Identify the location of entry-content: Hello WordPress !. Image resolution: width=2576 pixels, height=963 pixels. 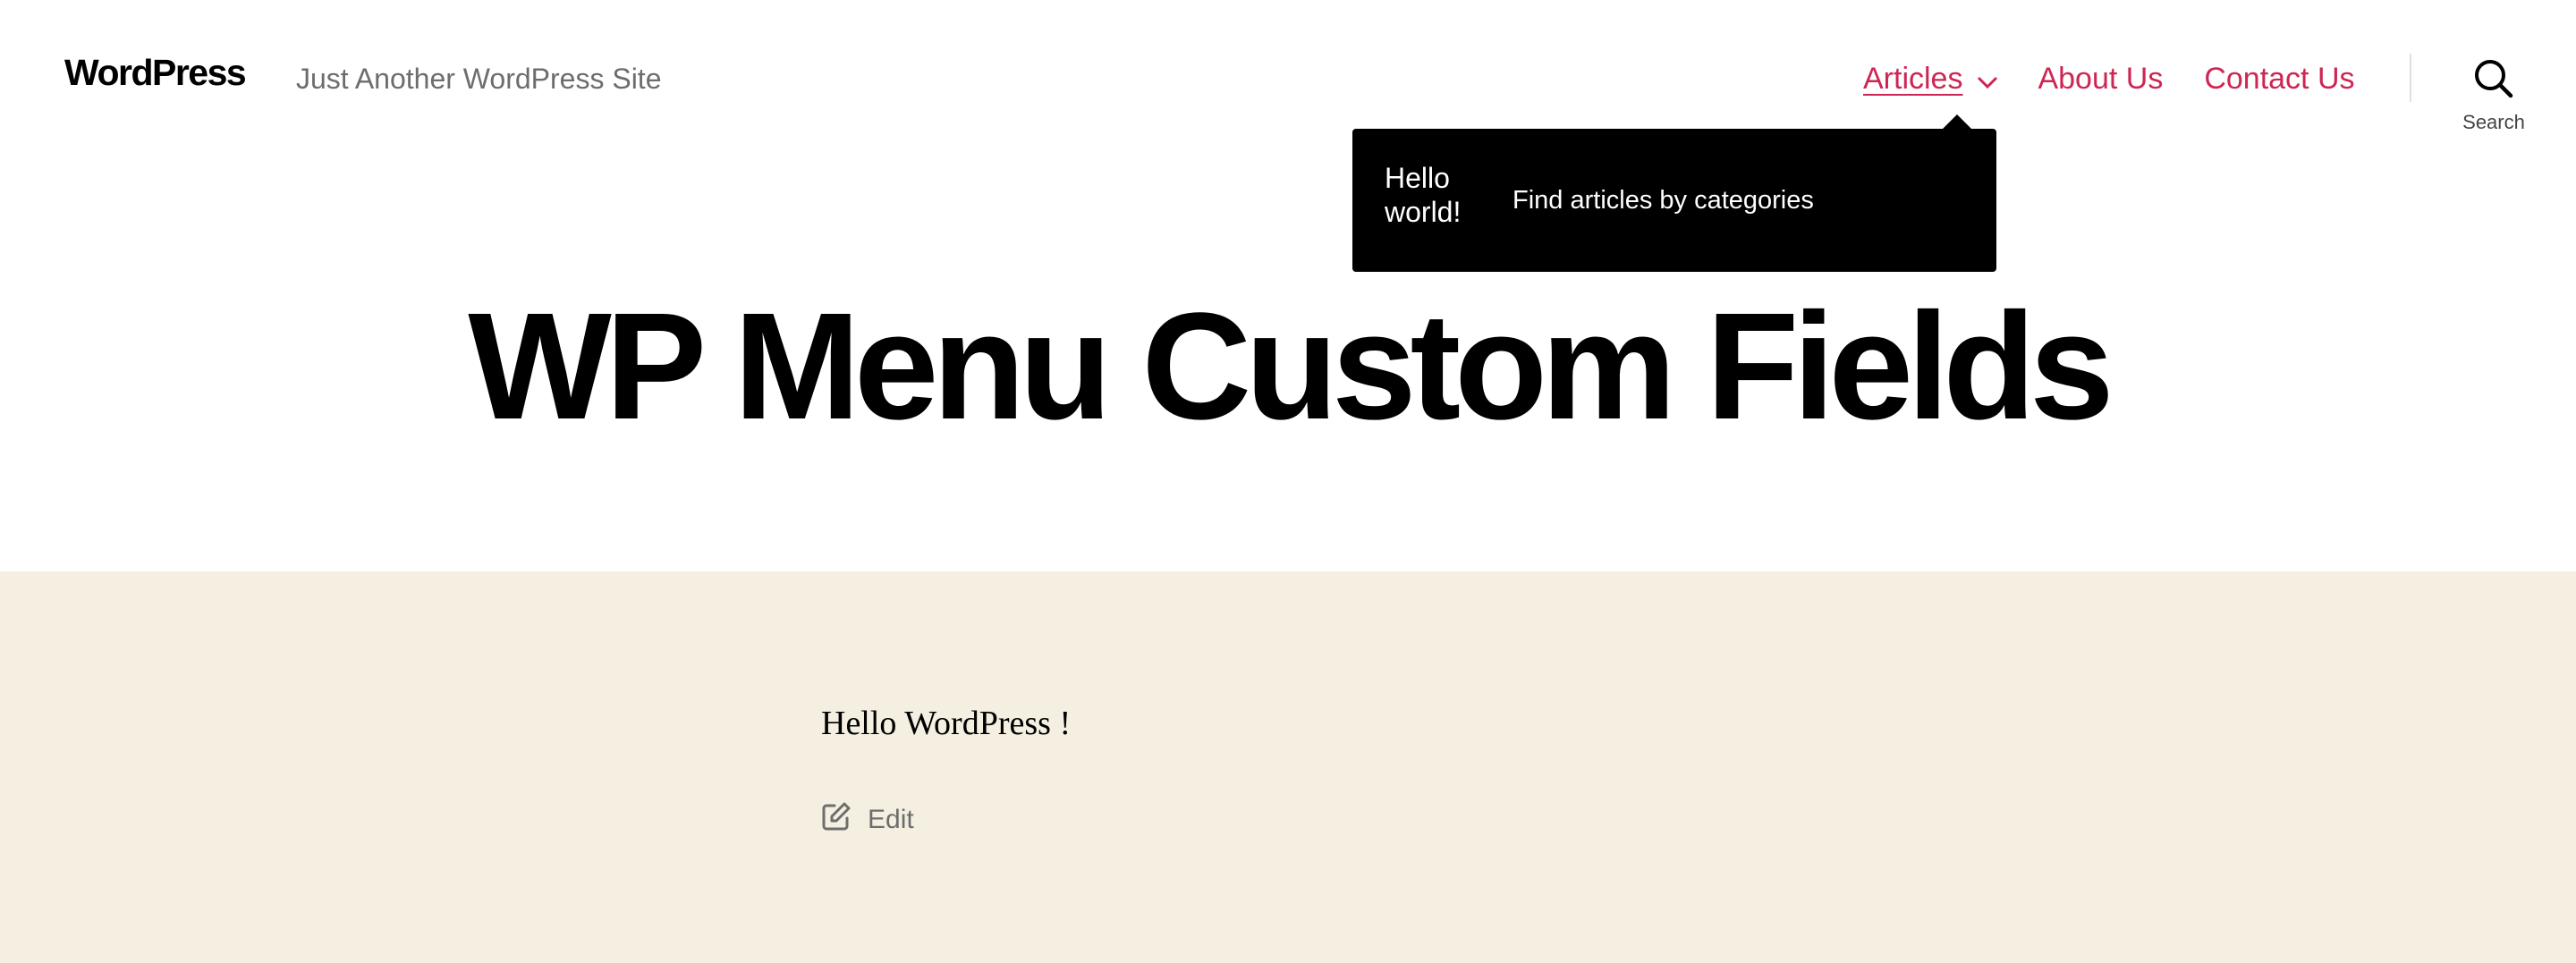
(946, 723).